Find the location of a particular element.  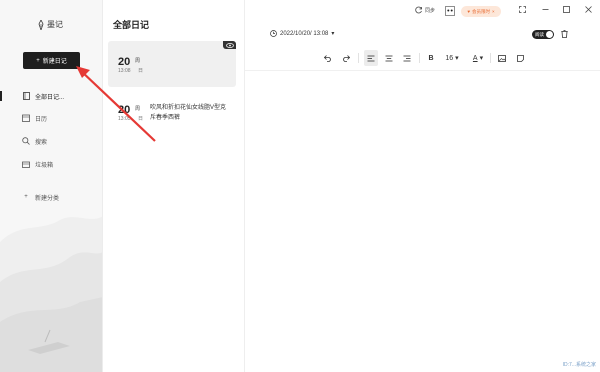

text-color-icon: A is located at coordinates (475, 58).